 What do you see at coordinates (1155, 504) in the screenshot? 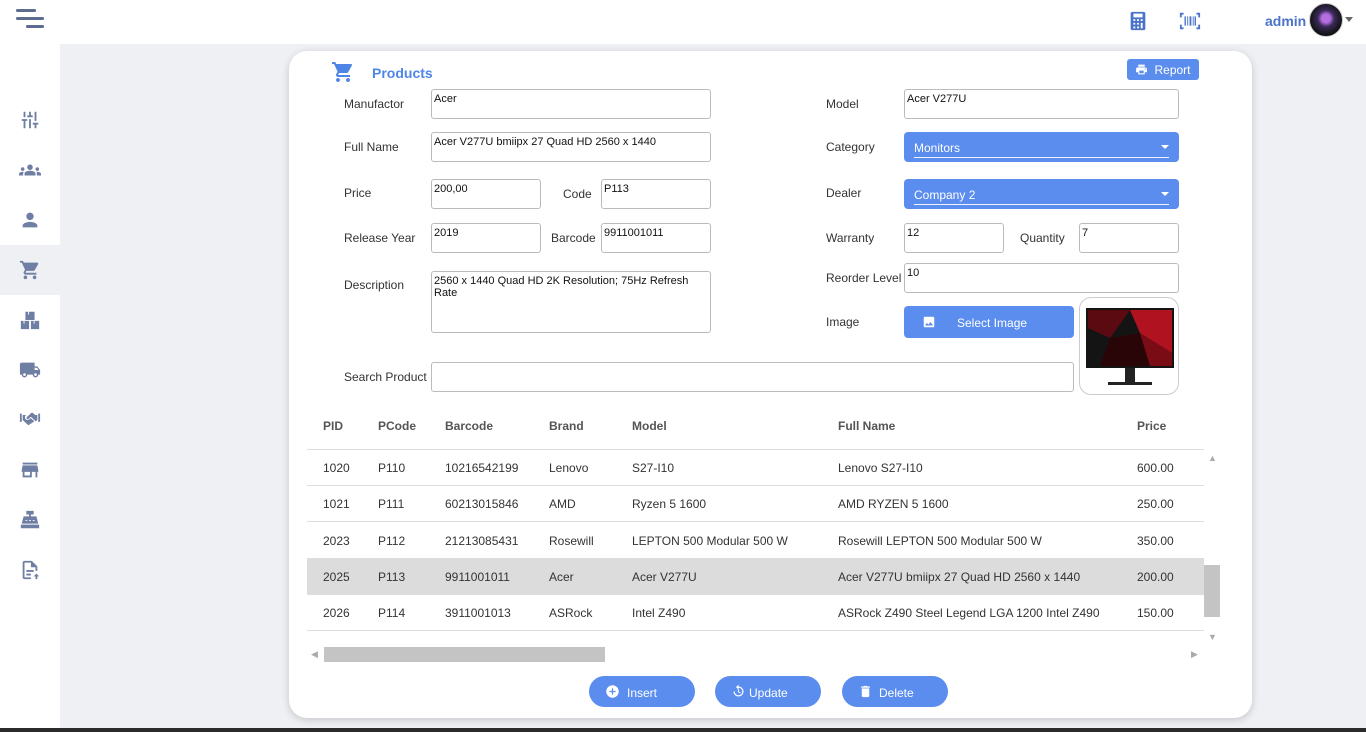
I see `cell-price: 250.00` at bounding box center [1155, 504].